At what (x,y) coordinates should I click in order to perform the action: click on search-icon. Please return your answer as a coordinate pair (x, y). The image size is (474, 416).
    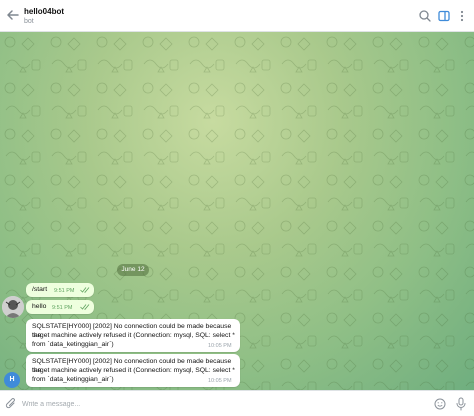
    Looking at the image, I should click on (425, 16).